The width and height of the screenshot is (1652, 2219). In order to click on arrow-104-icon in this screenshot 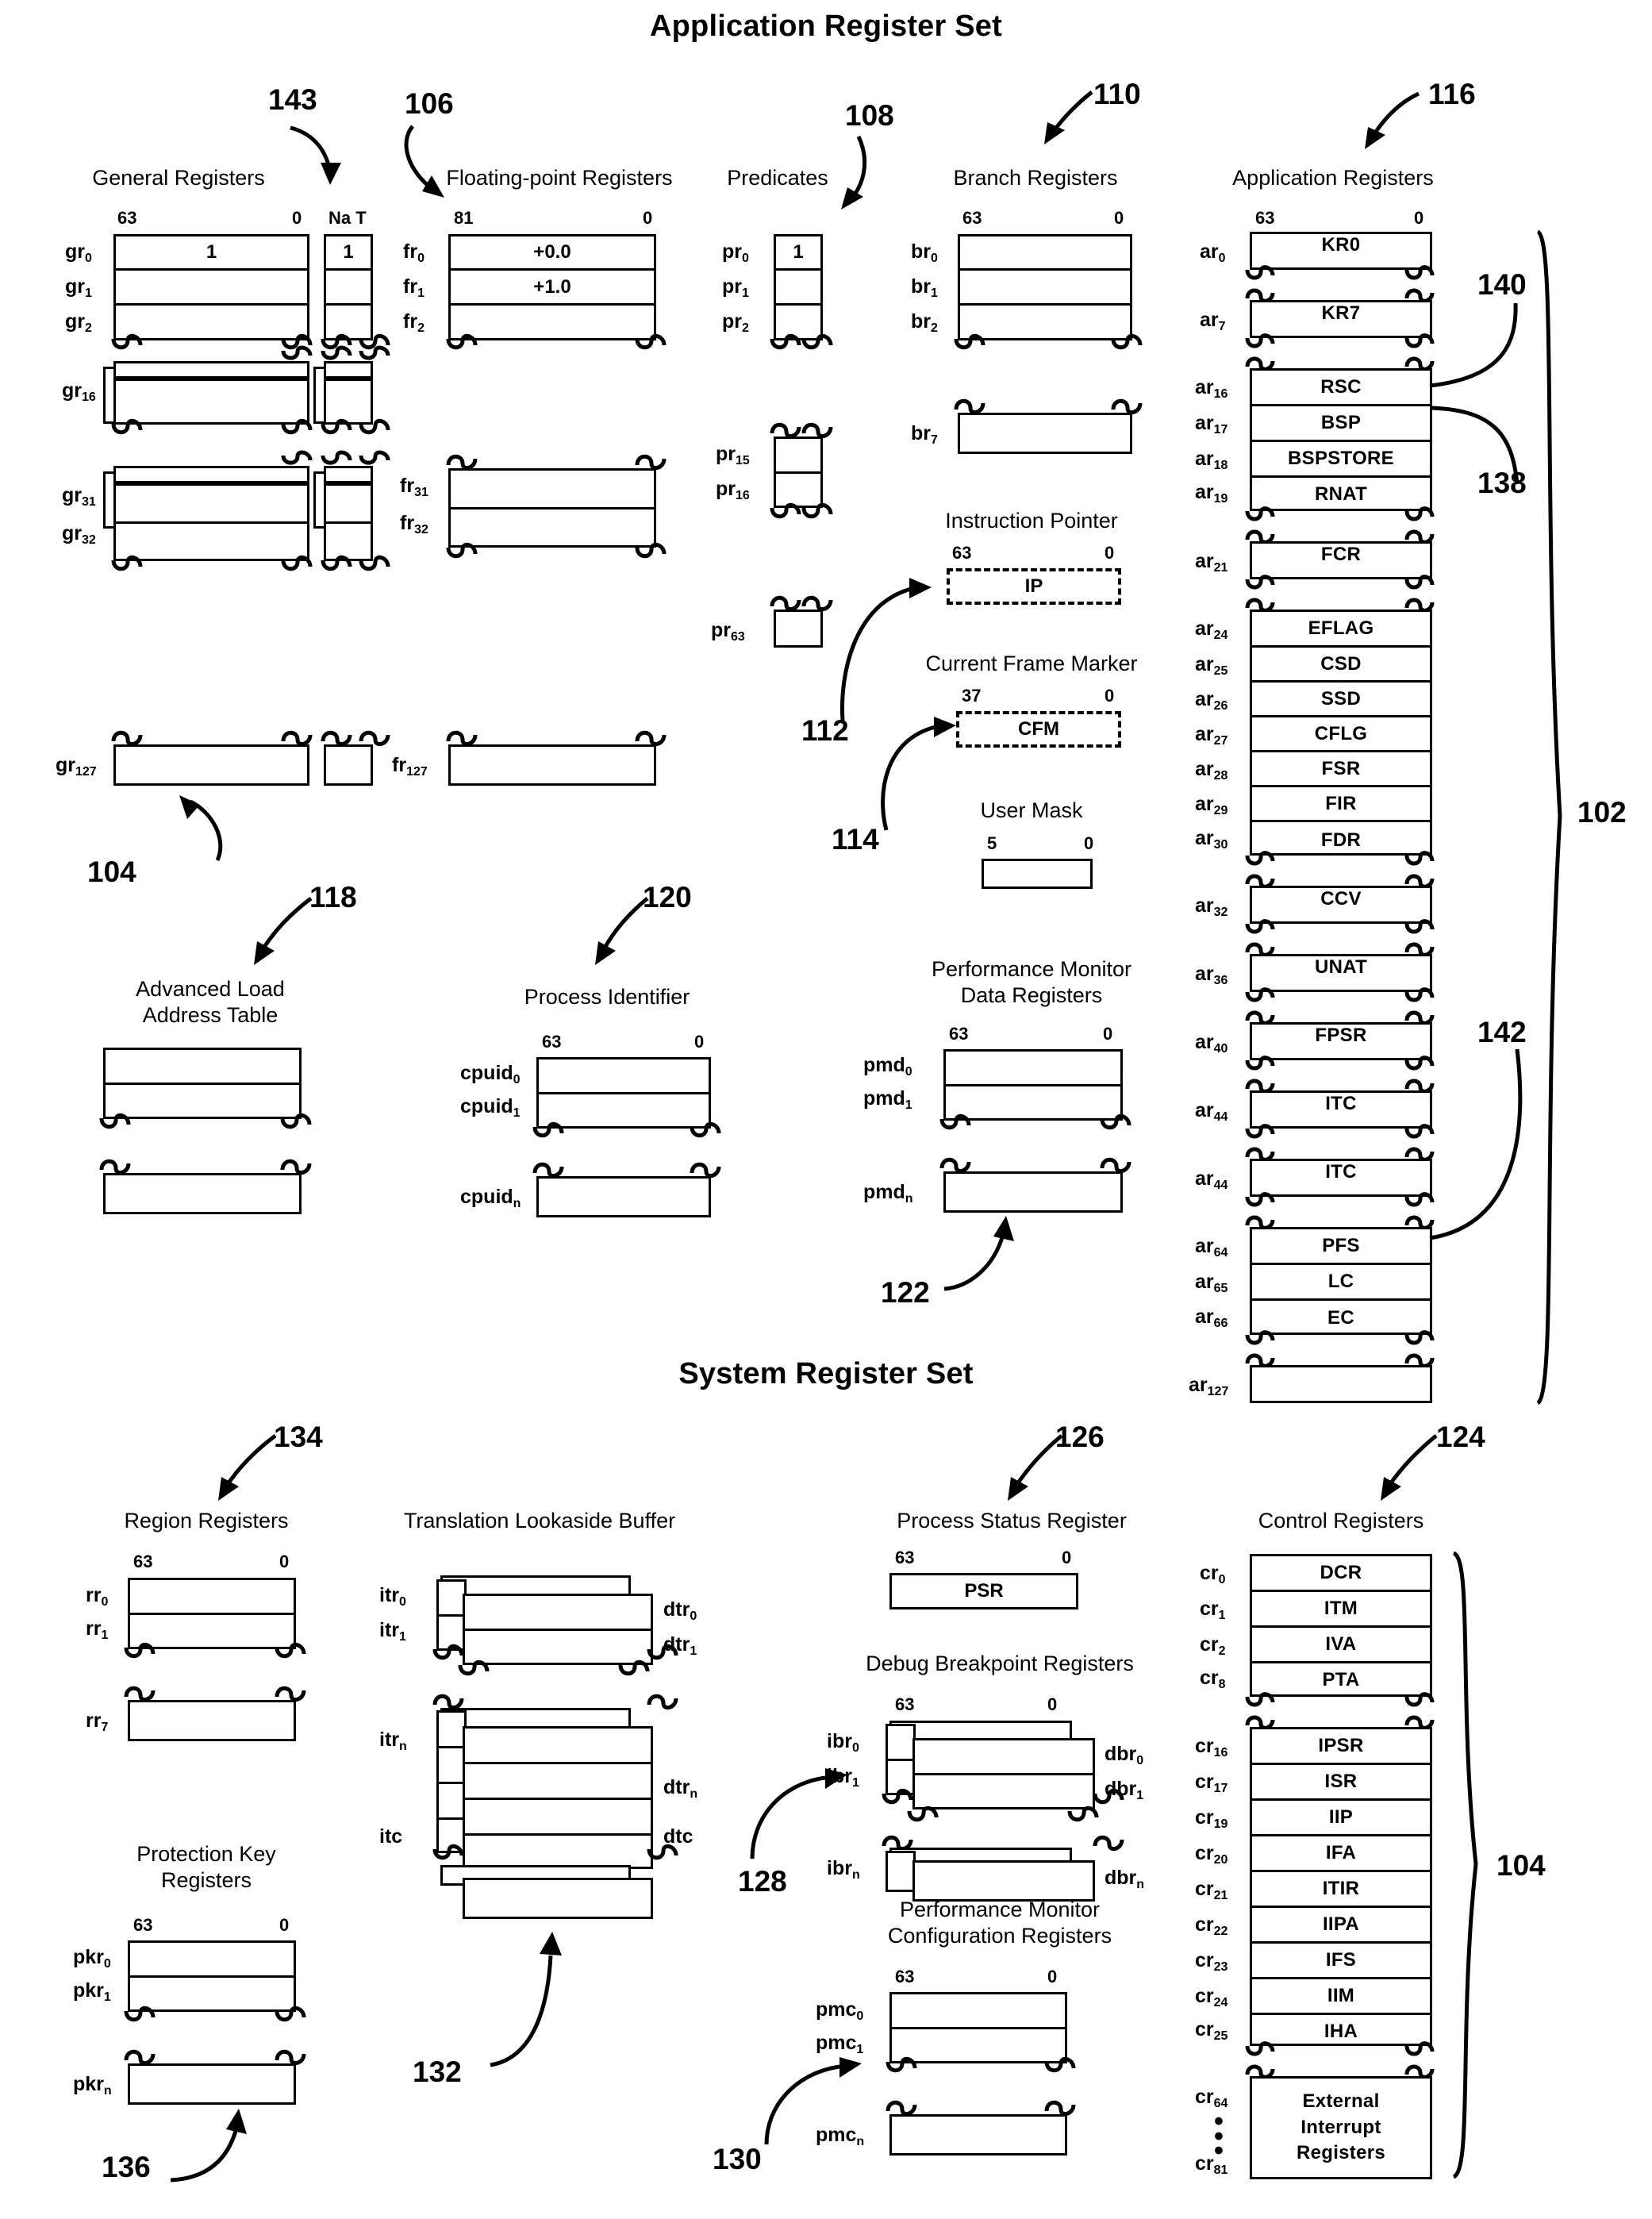, I will do `click(201, 828)`.